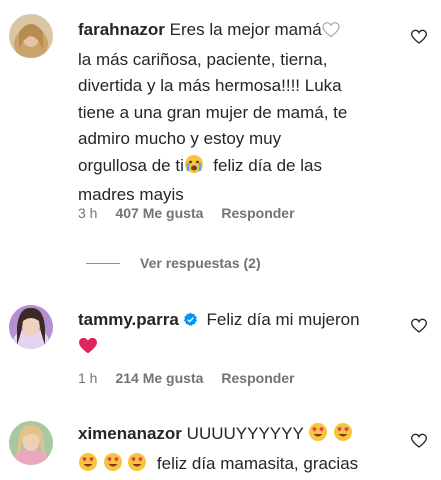 The image size is (441, 480). I want to click on view-replies-button: Ver respuestas (2), so click(173, 263).